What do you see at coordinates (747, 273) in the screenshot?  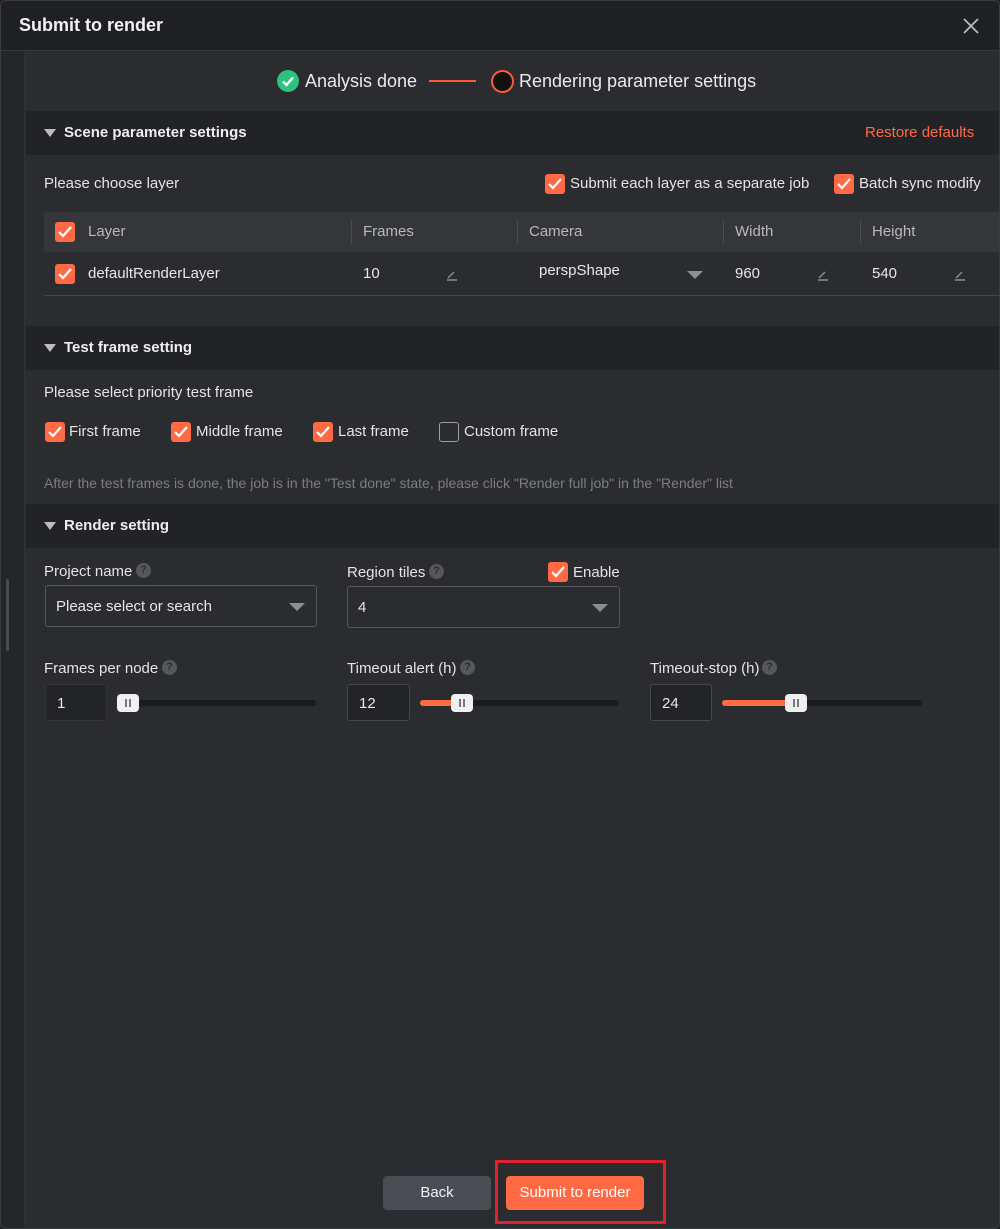 I see `width-value: 960` at bounding box center [747, 273].